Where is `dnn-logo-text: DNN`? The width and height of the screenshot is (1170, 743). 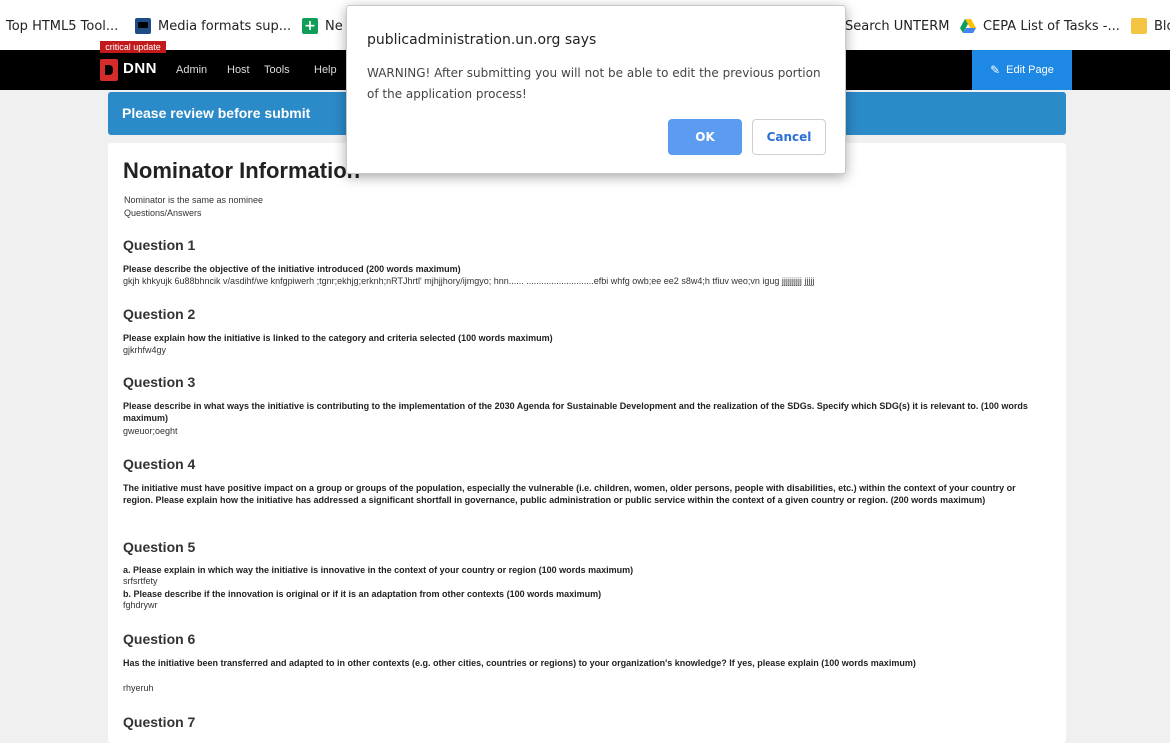 dnn-logo-text: DNN is located at coordinates (140, 68).